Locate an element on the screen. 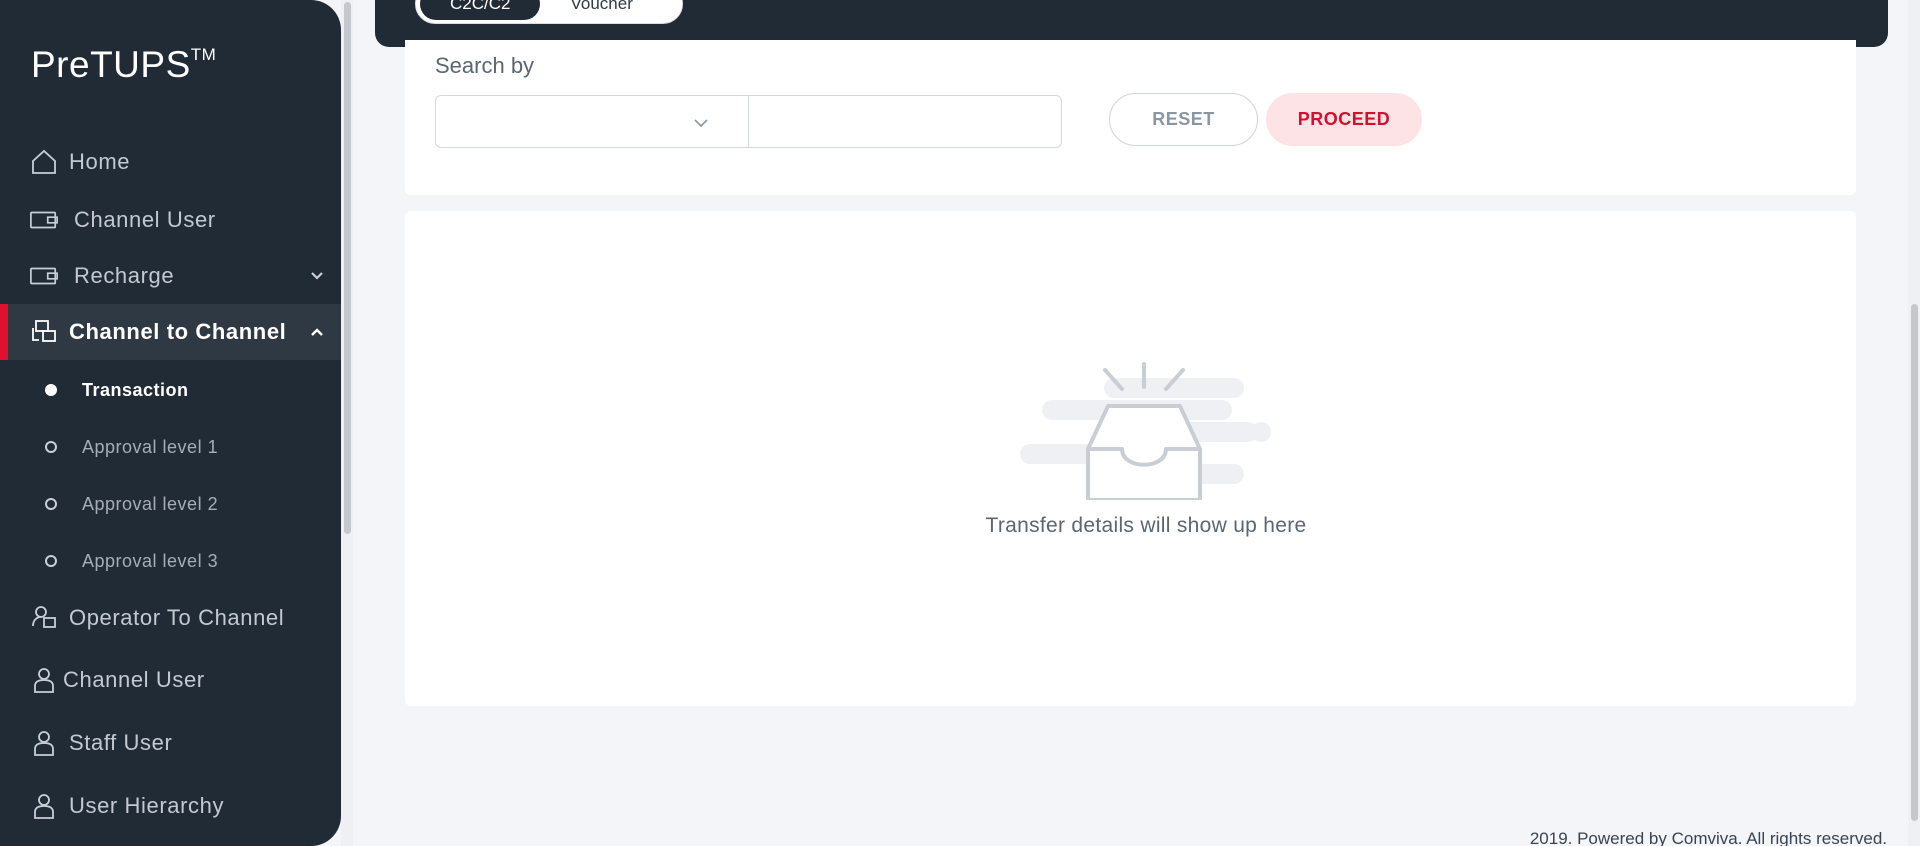  brand-logo: PreTUPSTM is located at coordinates (123, 65).